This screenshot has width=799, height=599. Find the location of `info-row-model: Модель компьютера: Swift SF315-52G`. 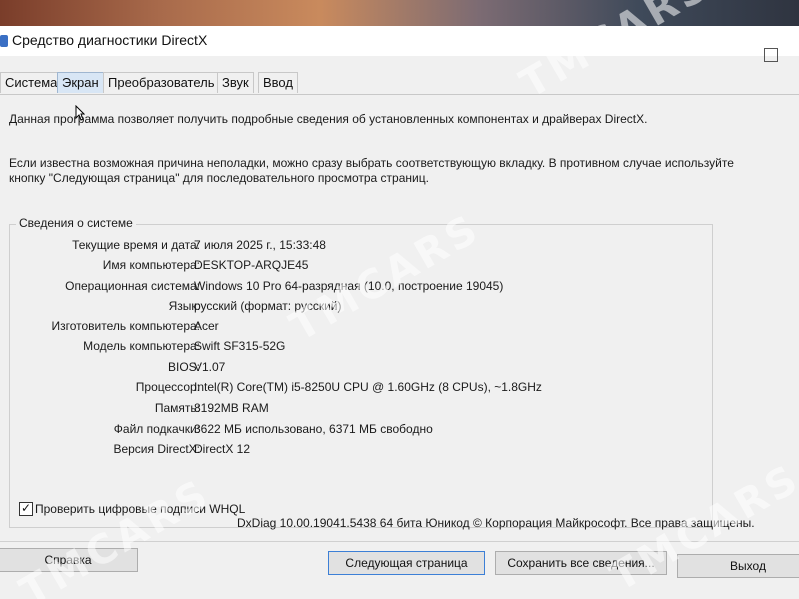

info-row-model: Модель компьютера: Swift SF315-52G is located at coordinates (360, 348).